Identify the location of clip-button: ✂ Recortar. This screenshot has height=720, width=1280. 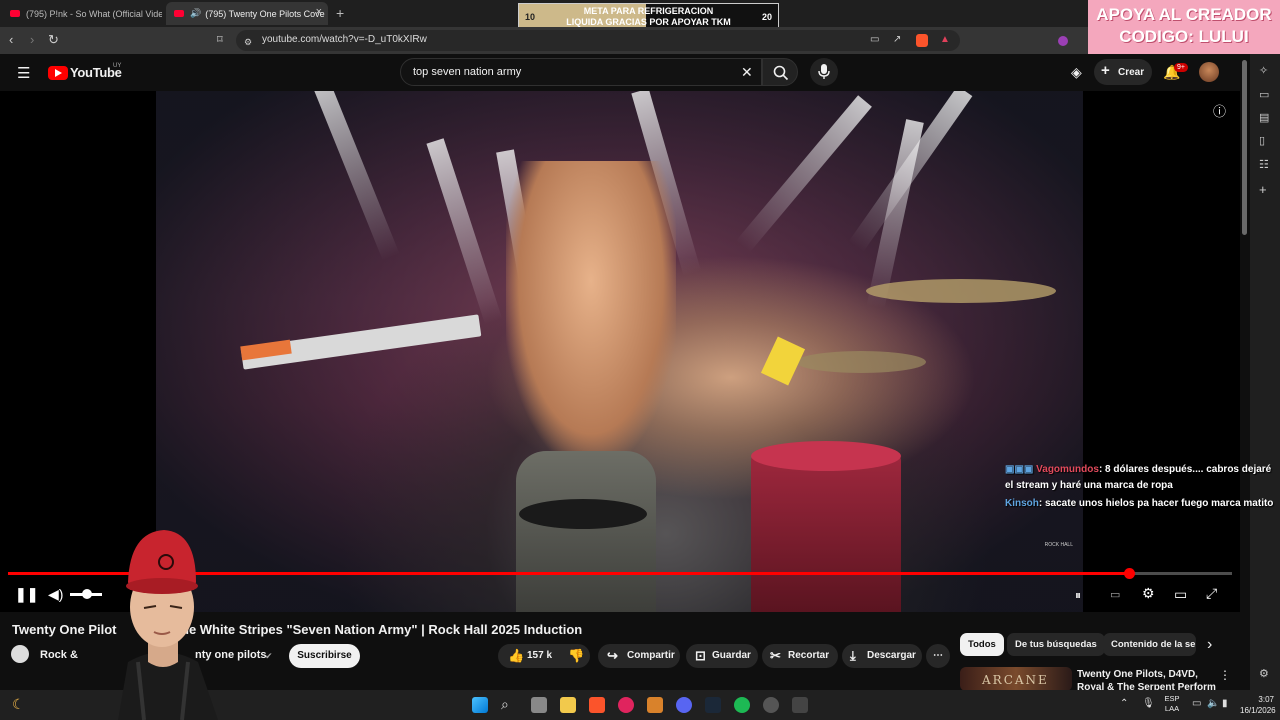
(800, 656).